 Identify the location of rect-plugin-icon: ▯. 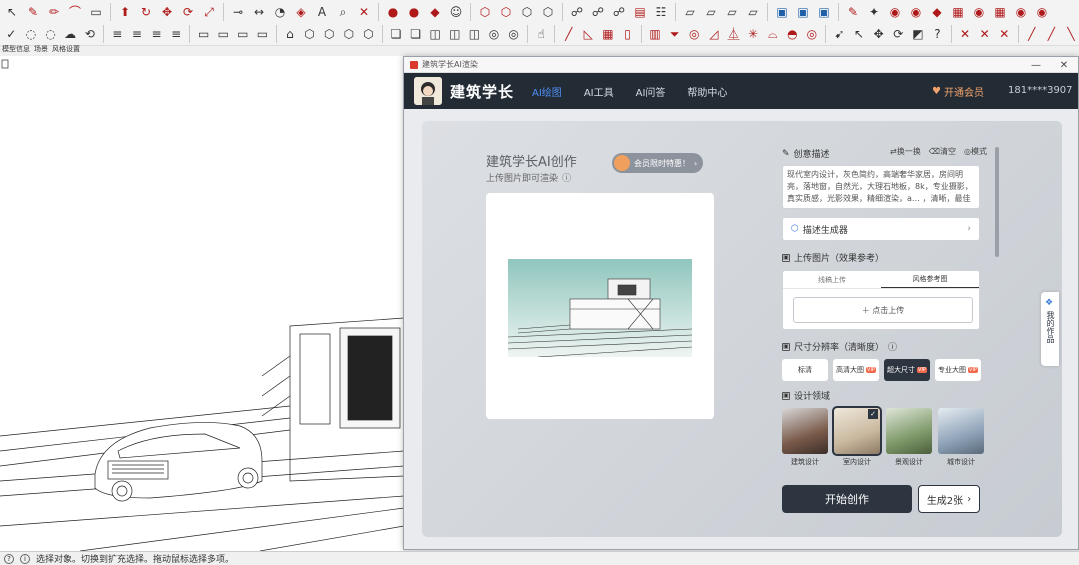
(627, 34).